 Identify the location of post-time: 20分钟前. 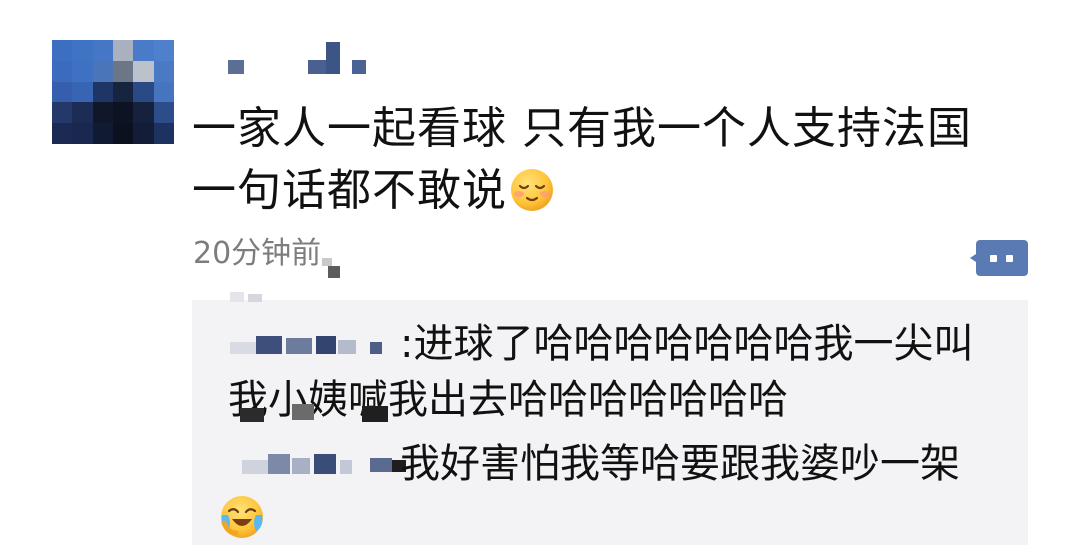
(257, 253).